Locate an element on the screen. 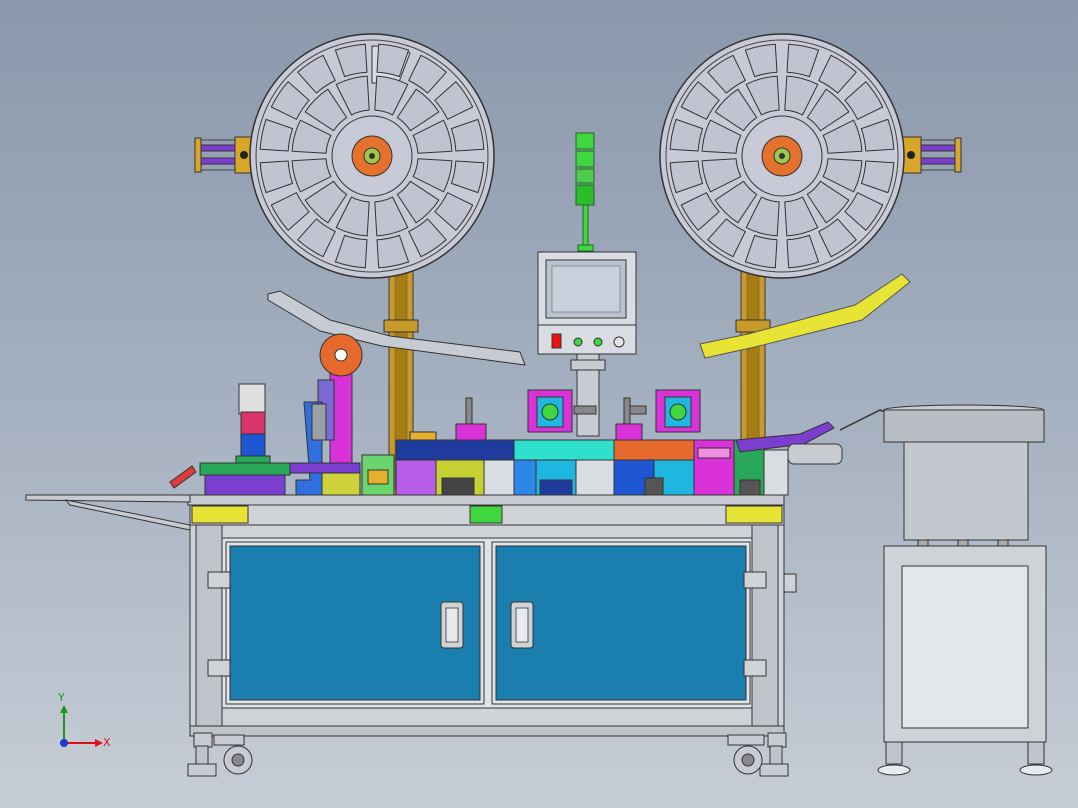 Image resolution: width=1078 pixels, height=808 pixels. right-reel-axle-bar is located at coordinates (931, 155).